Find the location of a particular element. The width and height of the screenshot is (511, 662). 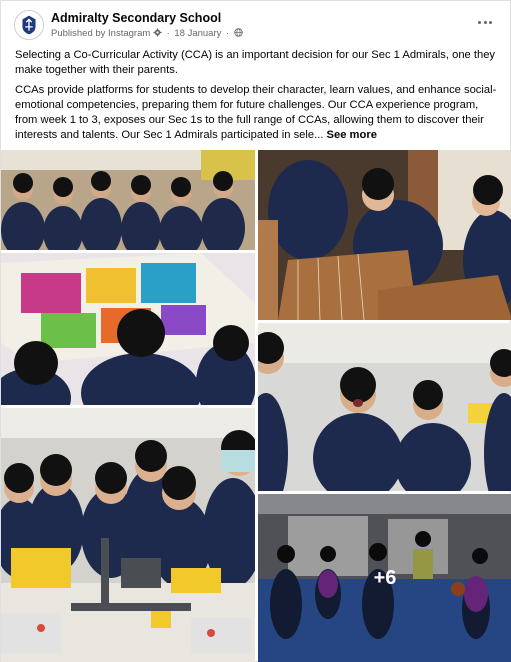

more-photos-overlay: +6 is located at coordinates (384, 578).